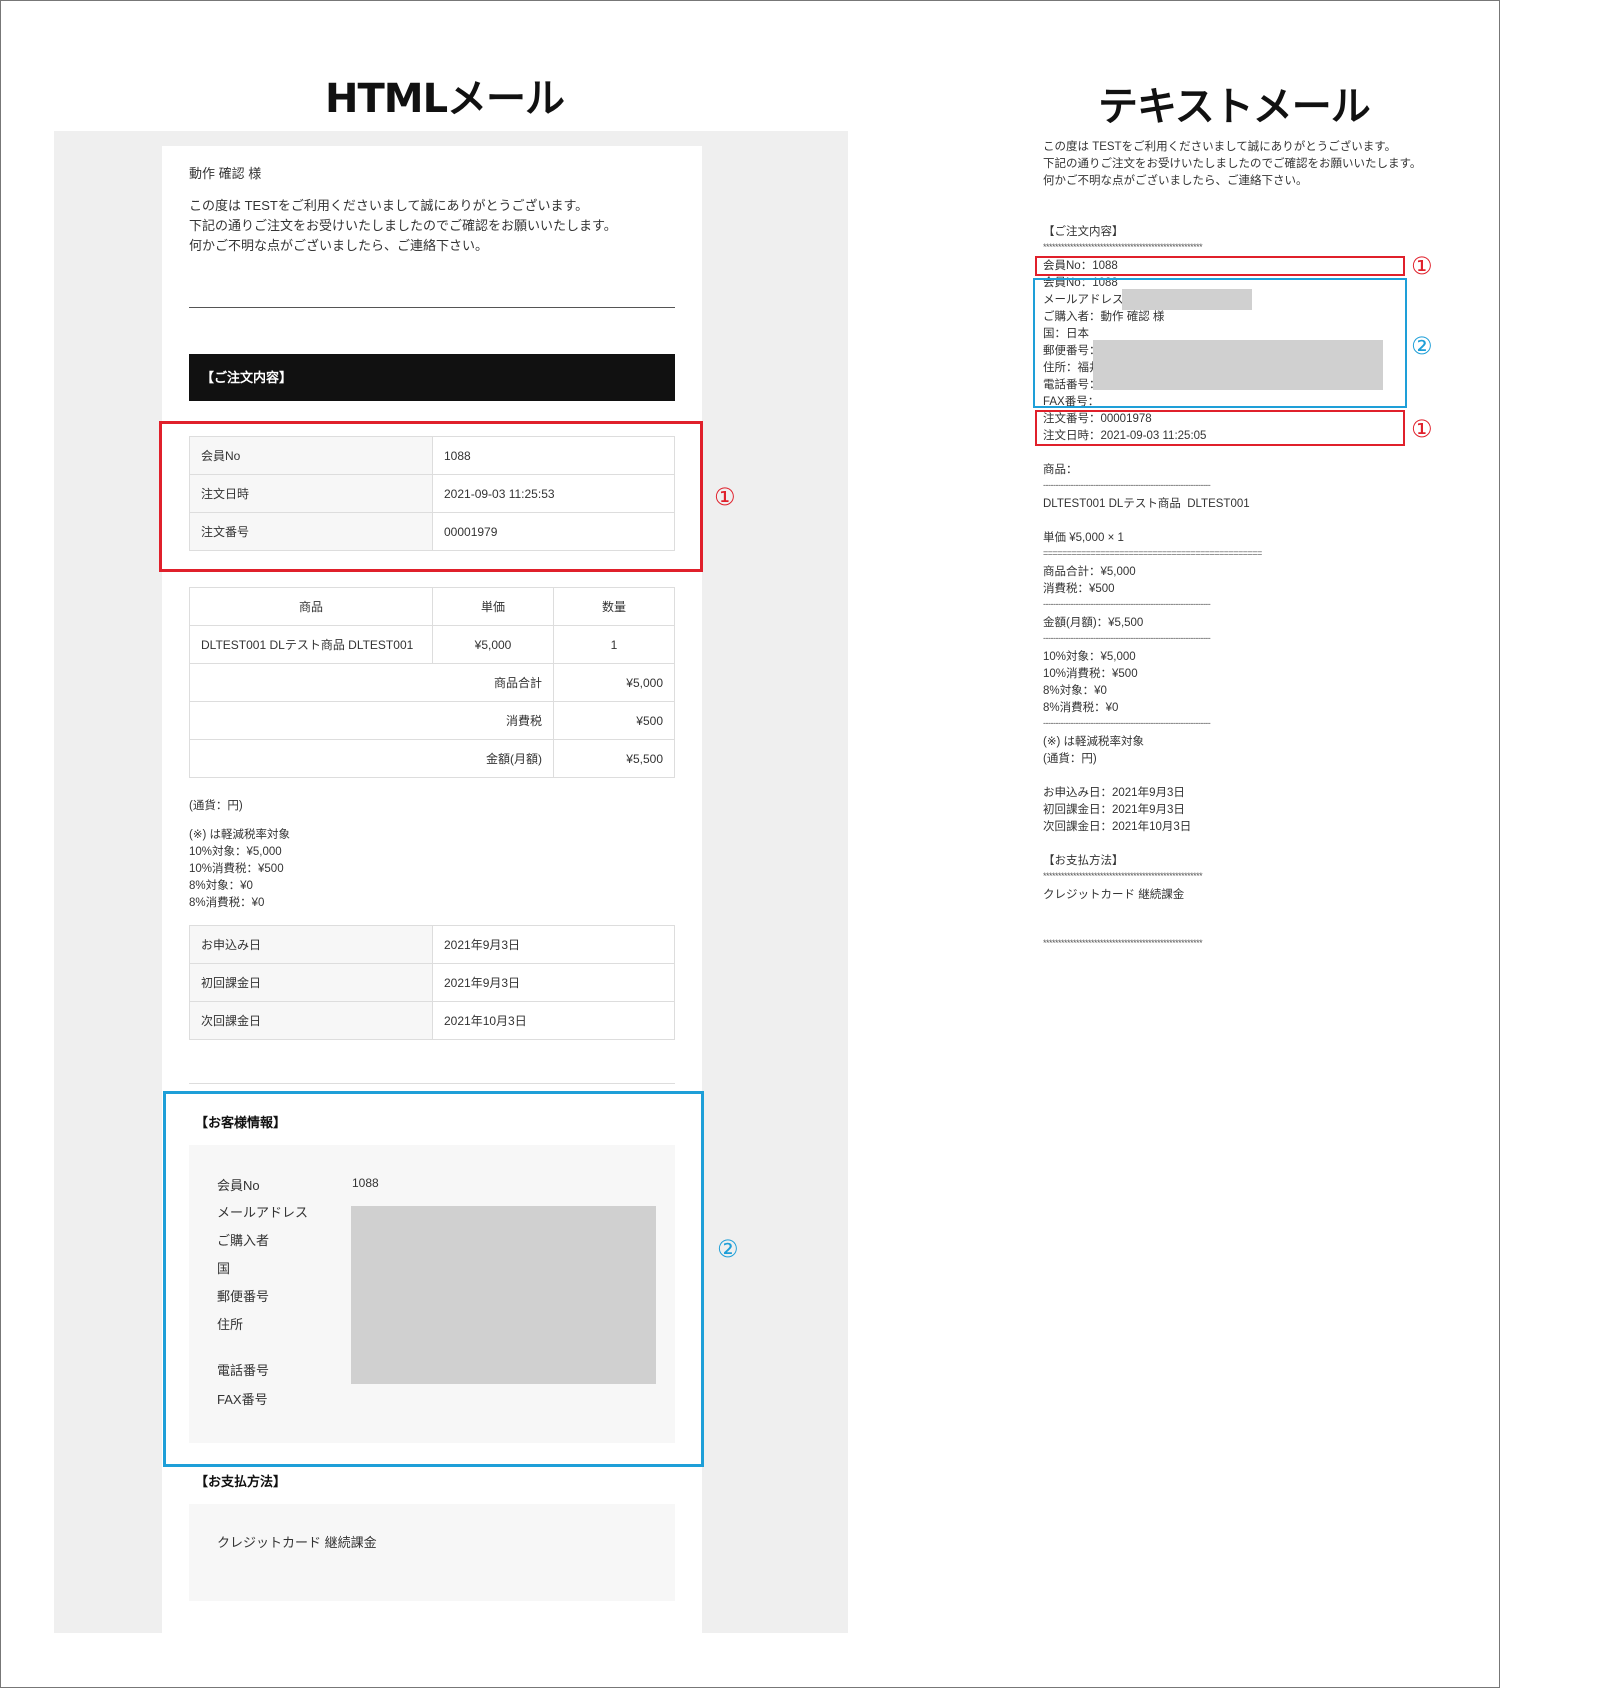 The width and height of the screenshot is (1609, 1690). I want to click on text-subtotal: 商品合計：¥5,000, so click(1089, 572).